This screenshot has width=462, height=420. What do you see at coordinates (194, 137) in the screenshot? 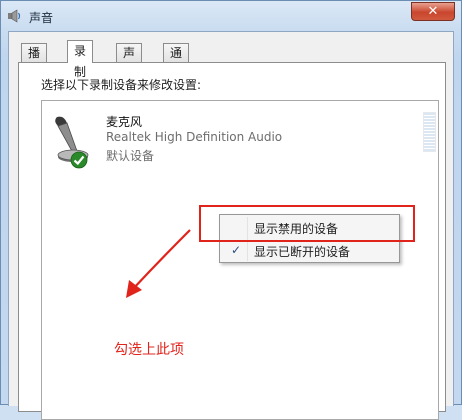
I see `device-description: Realtek High Definition Audio` at bounding box center [194, 137].